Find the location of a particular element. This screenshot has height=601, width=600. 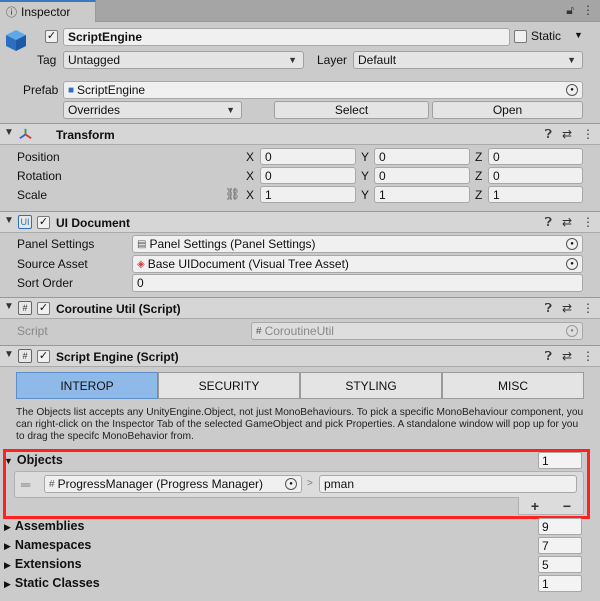

layer-dropdown: Default ▼ is located at coordinates (468, 60).